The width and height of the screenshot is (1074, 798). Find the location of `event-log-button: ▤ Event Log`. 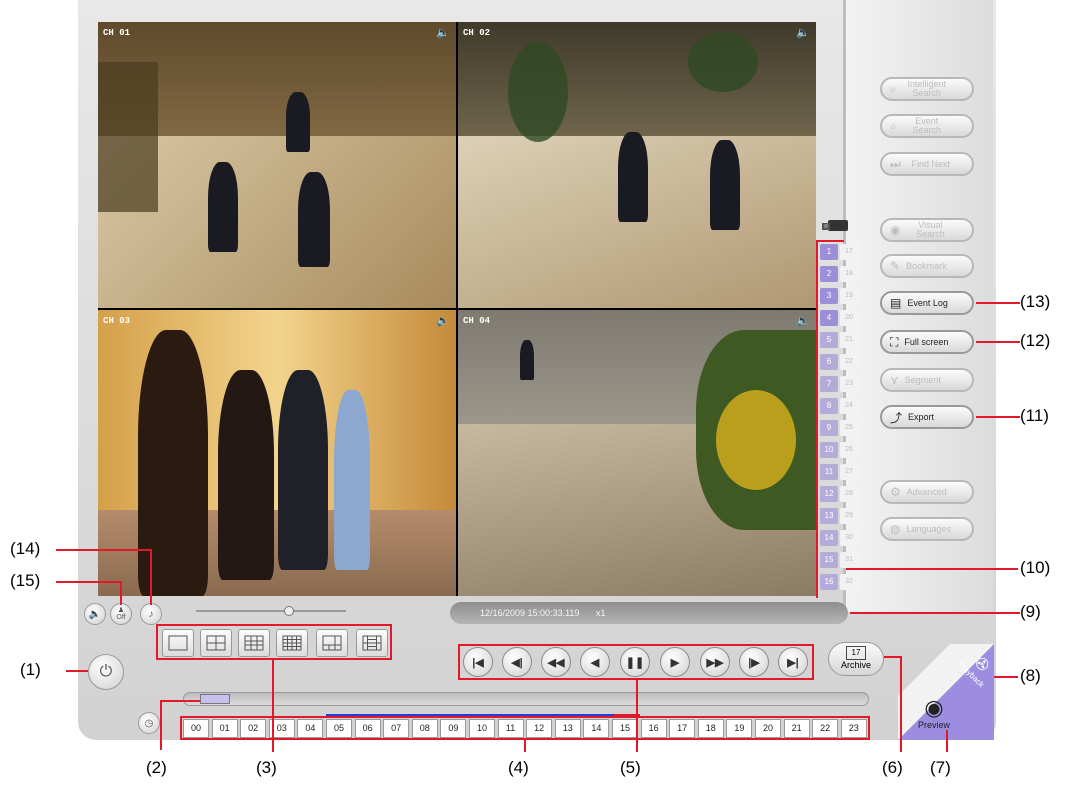

event-log-button: ▤ Event Log is located at coordinates (927, 303).